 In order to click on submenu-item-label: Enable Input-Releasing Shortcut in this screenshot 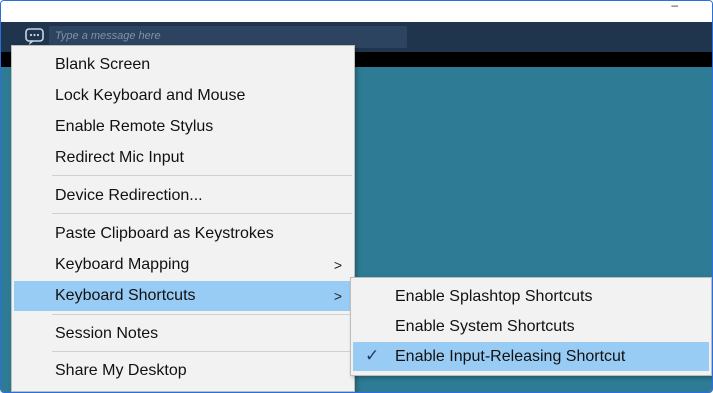, I will do `click(510, 356)`.